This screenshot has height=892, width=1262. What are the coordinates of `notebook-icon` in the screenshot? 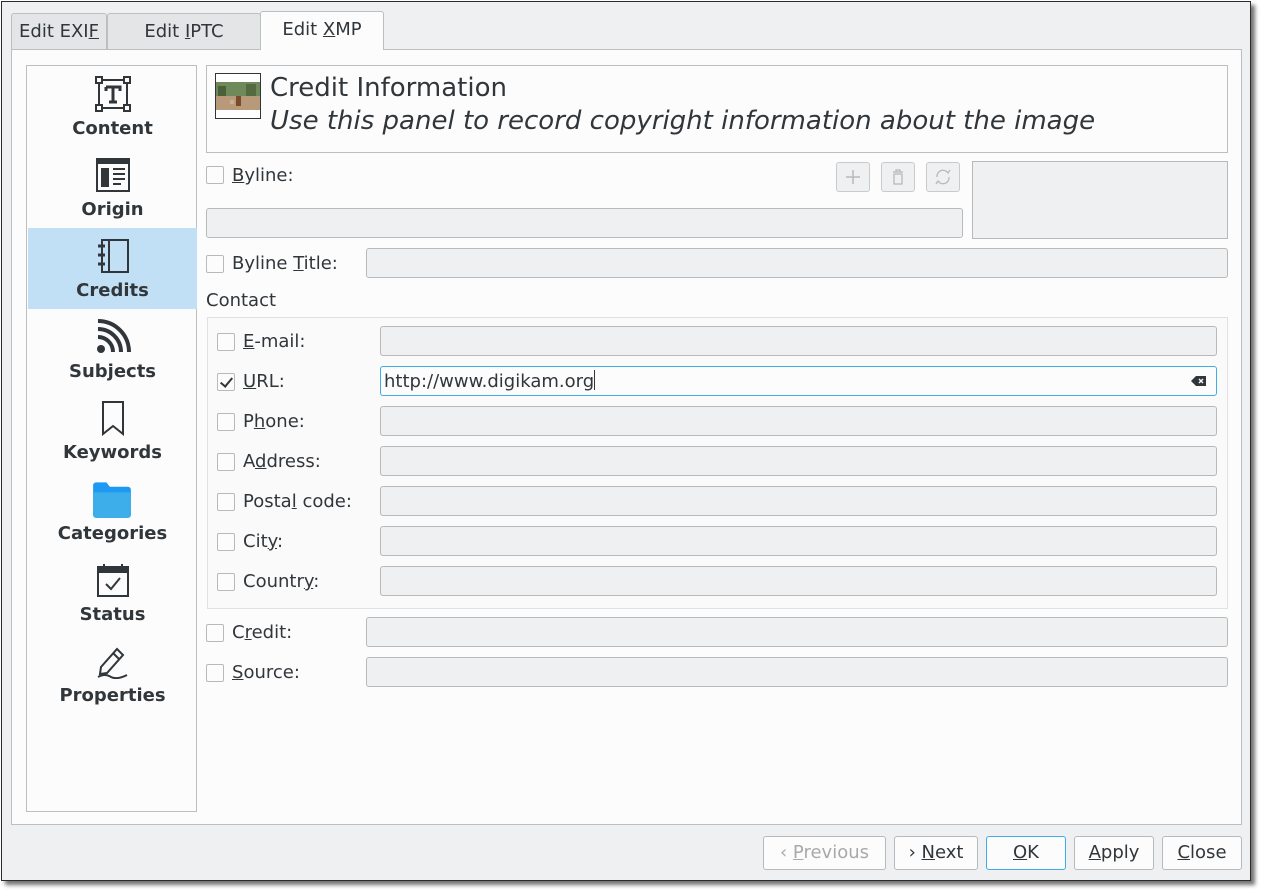 It's located at (113, 256).